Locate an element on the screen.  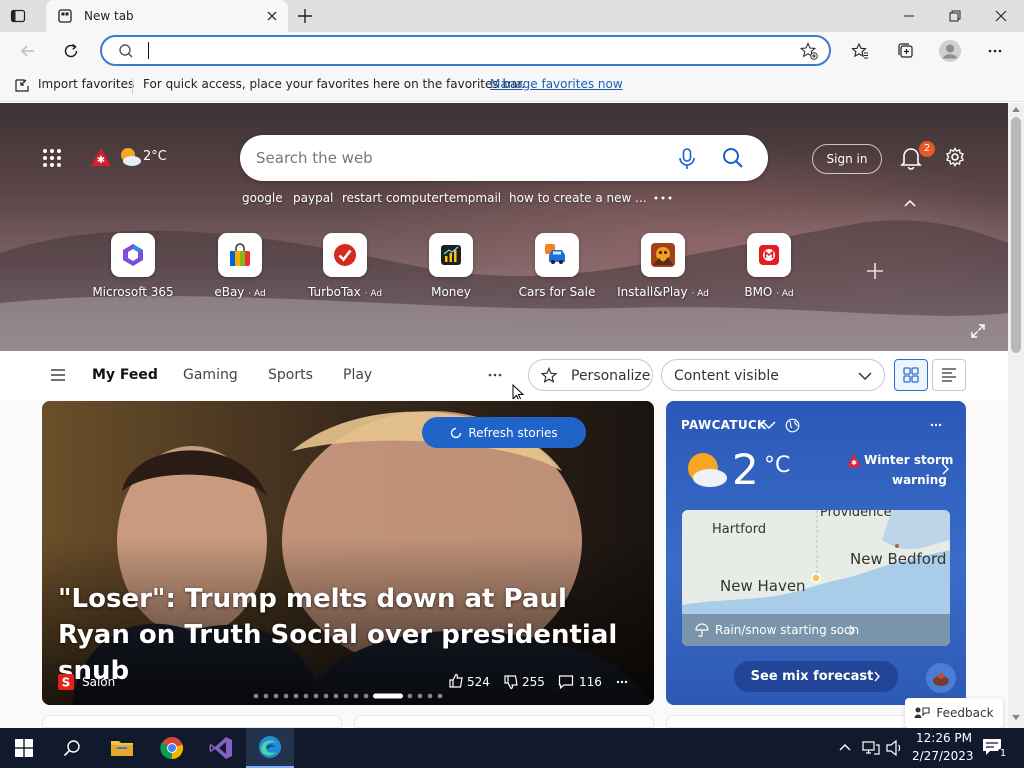
favorites-divider is located at coordinates (132, 86).